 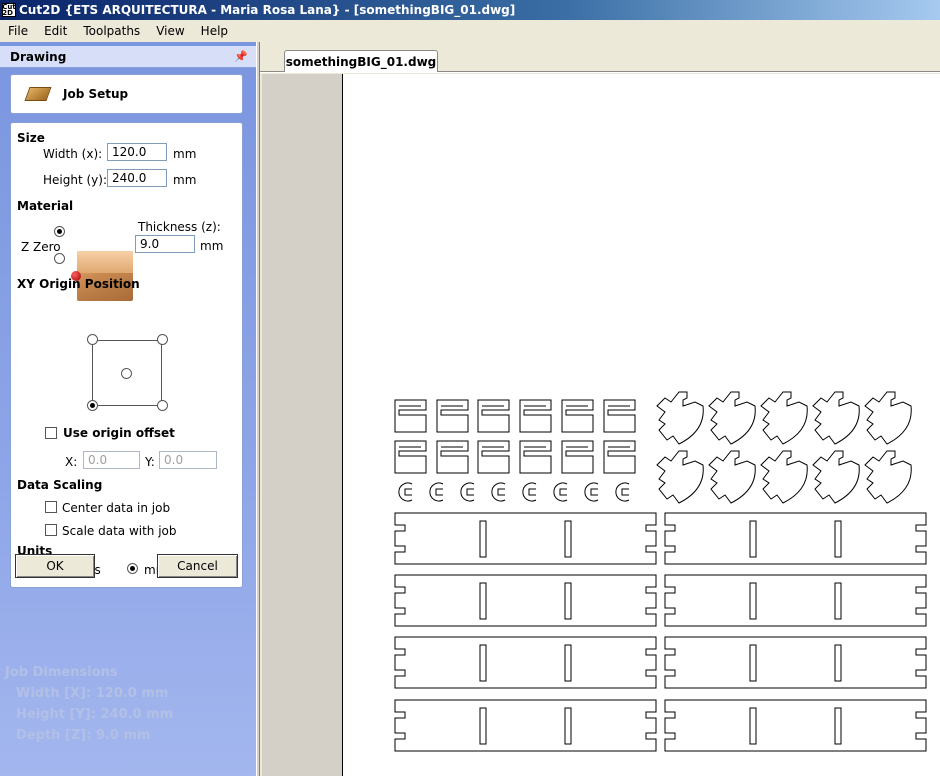 I want to click on material-heading: Material, so click(x=45, y=206).